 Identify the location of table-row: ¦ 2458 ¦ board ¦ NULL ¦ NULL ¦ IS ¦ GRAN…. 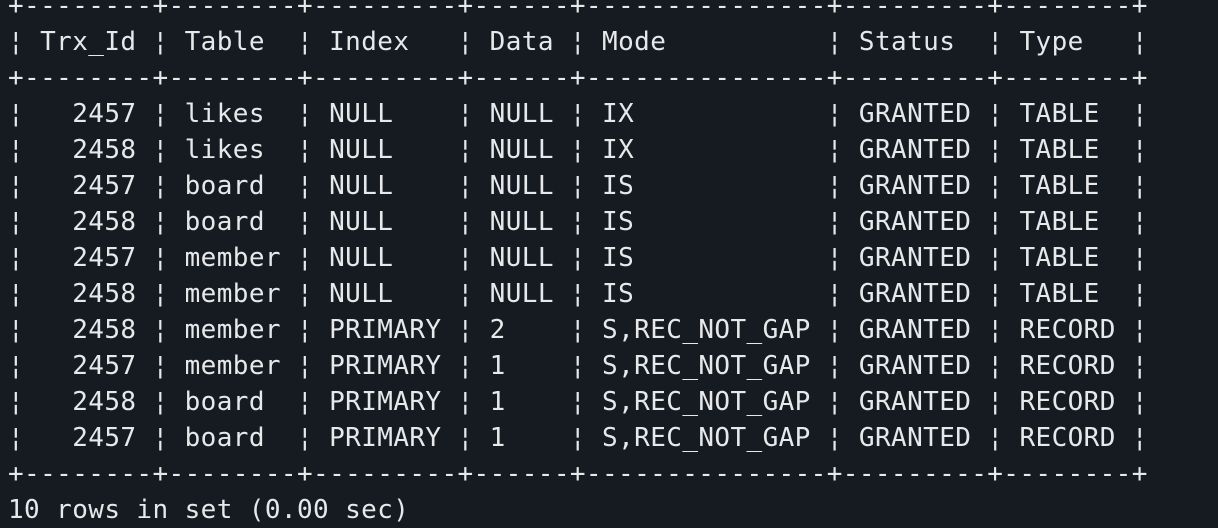
(578, 222).